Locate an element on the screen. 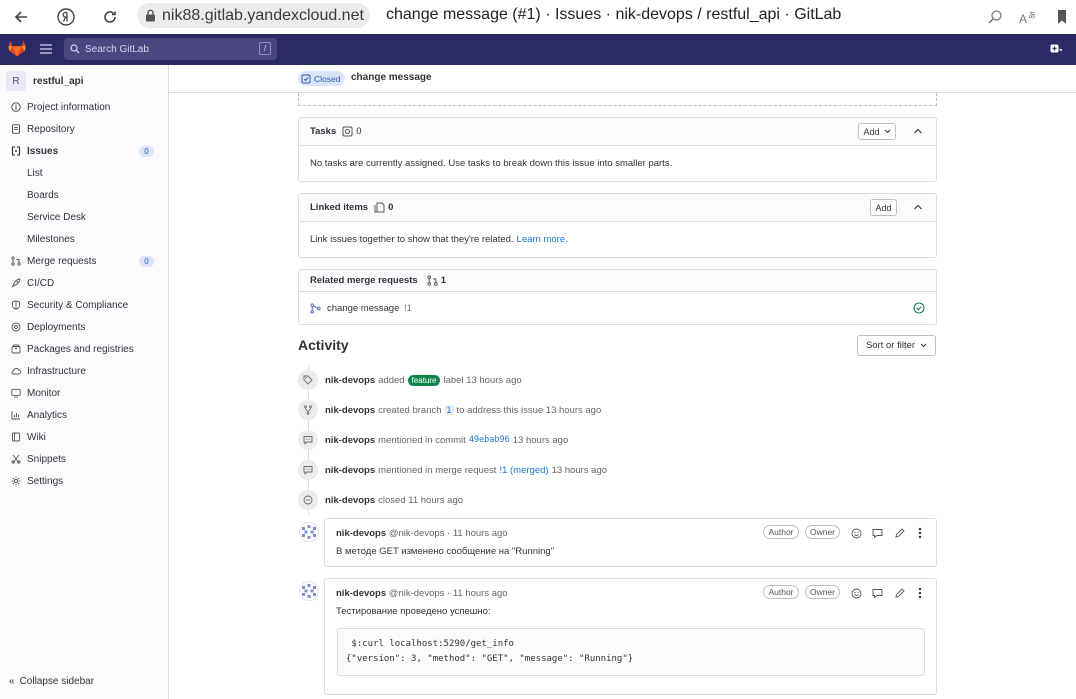 Image resolution: width=1076 pixels, height=699 pixels. chart-icon is located at coordinates (15, 415).